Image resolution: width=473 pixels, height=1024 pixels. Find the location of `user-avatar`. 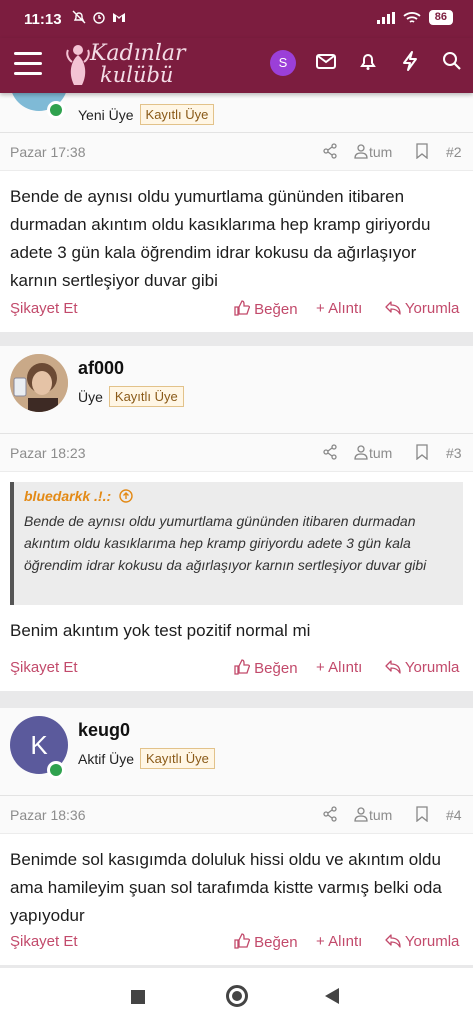

user-avatar is located at coordinates (39, 383).